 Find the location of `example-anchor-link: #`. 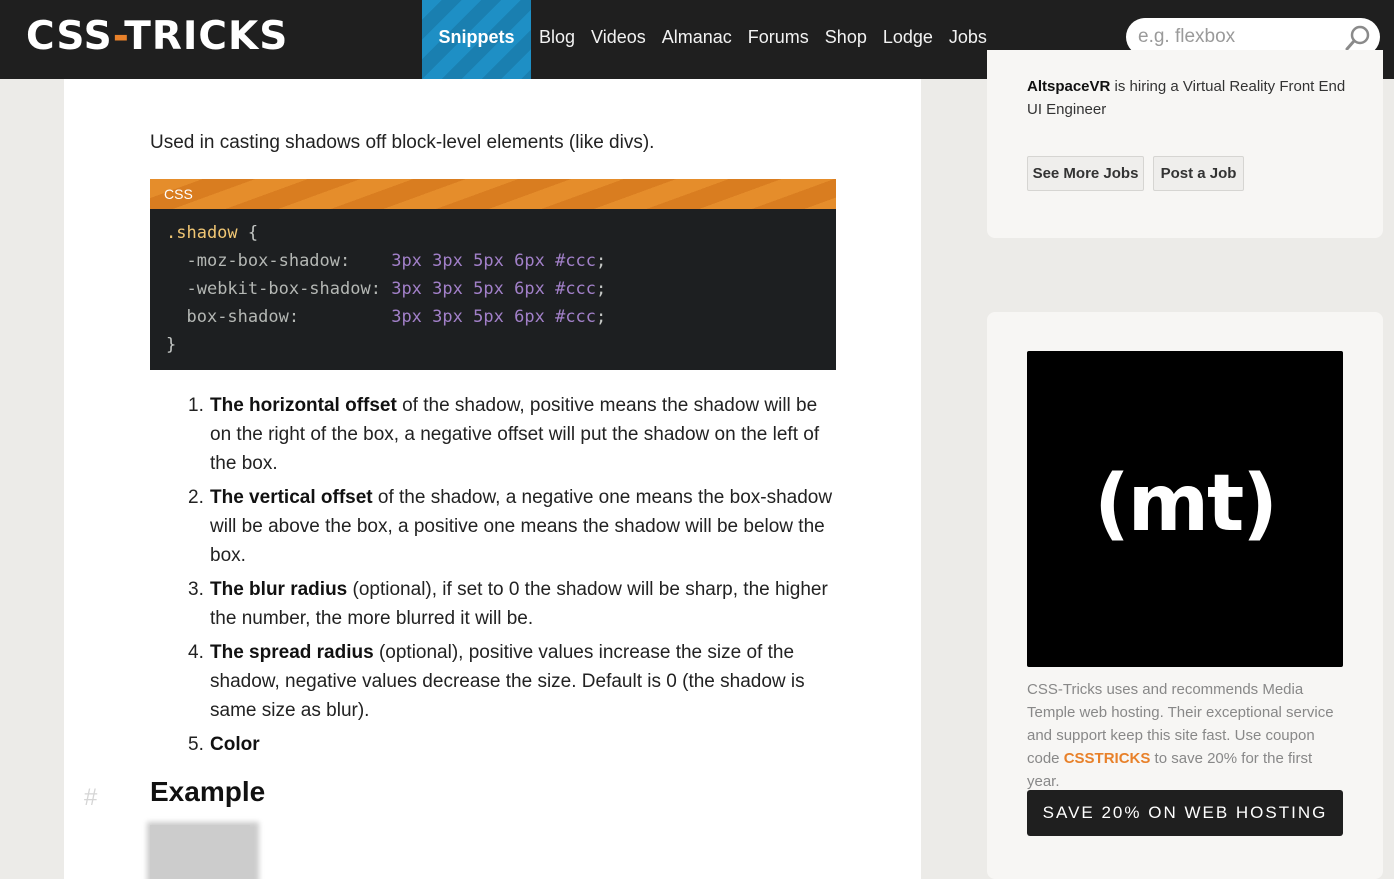

example-anchor-link: # is located at coordinates (90, 798).